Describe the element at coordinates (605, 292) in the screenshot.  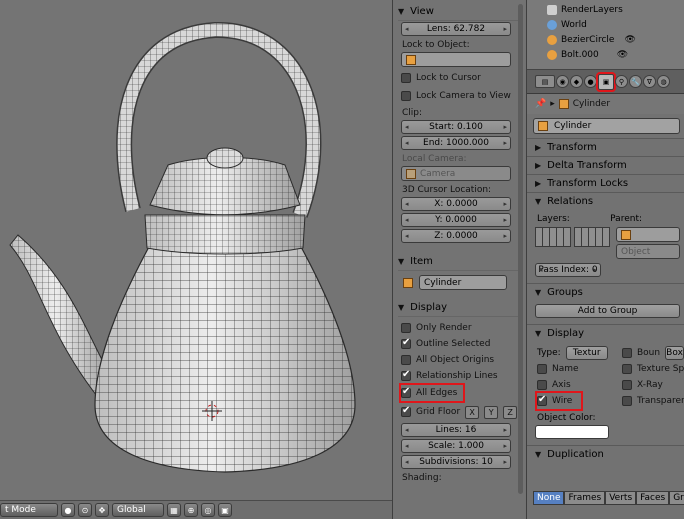
I see `groups-section-header: ▼ Groups` at that location.